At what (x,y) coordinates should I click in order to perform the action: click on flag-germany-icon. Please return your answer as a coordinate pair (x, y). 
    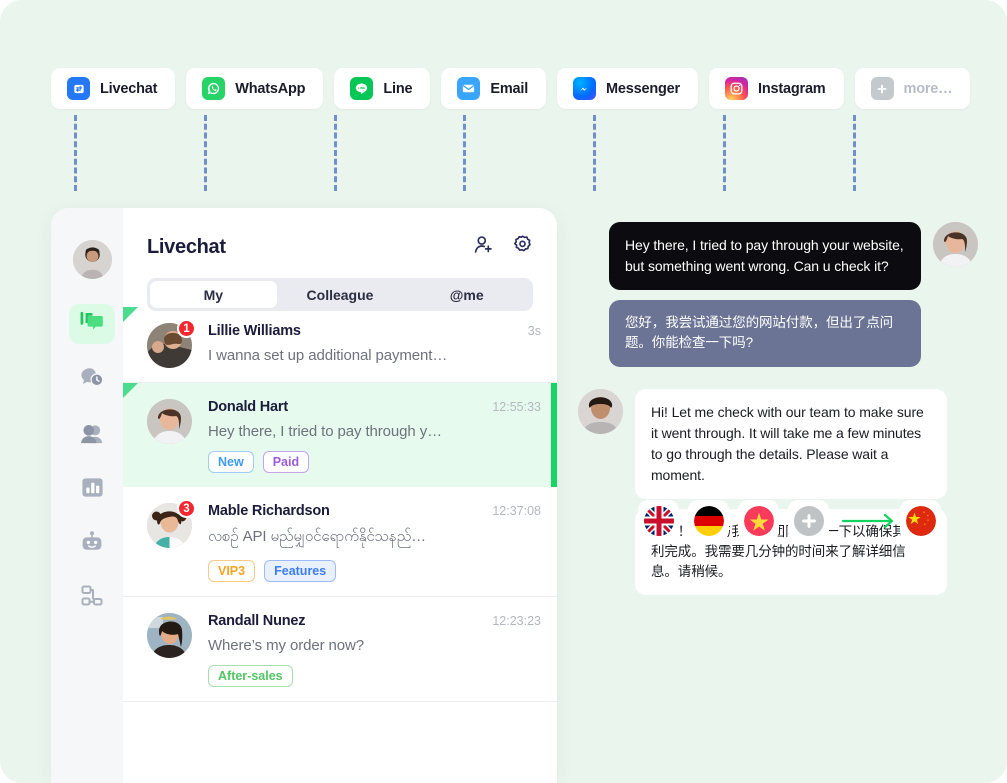
    Looking at the image, I should click on (708, 520).